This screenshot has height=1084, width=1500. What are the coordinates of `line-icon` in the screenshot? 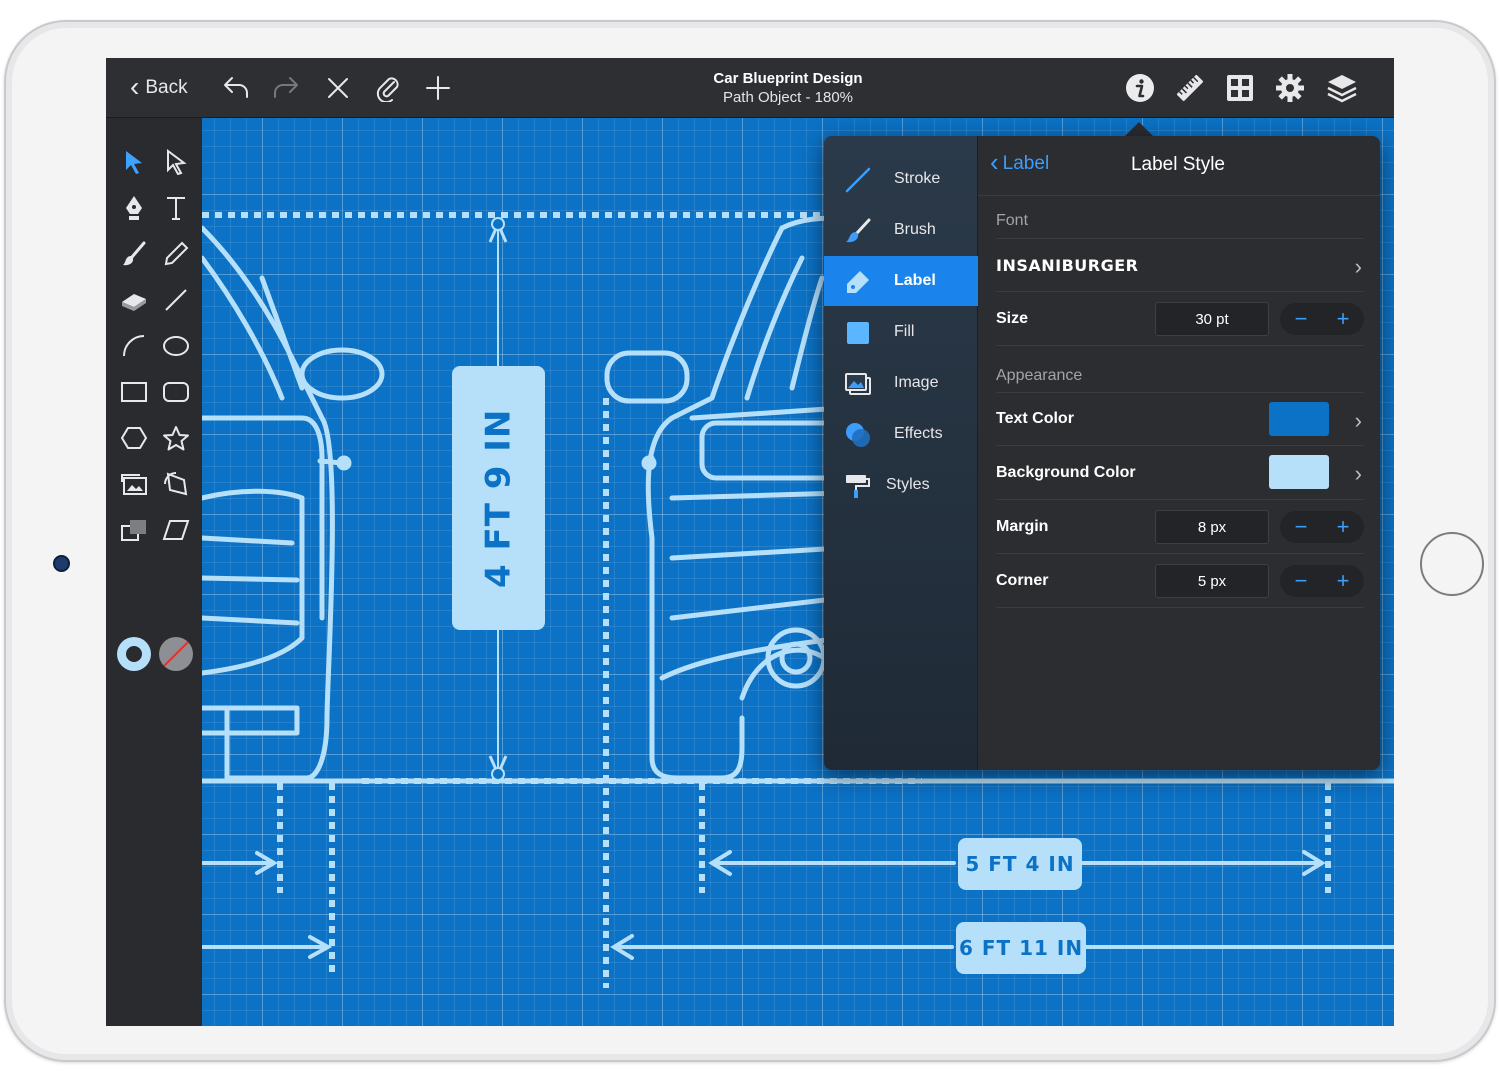 It's located at (176, 300).